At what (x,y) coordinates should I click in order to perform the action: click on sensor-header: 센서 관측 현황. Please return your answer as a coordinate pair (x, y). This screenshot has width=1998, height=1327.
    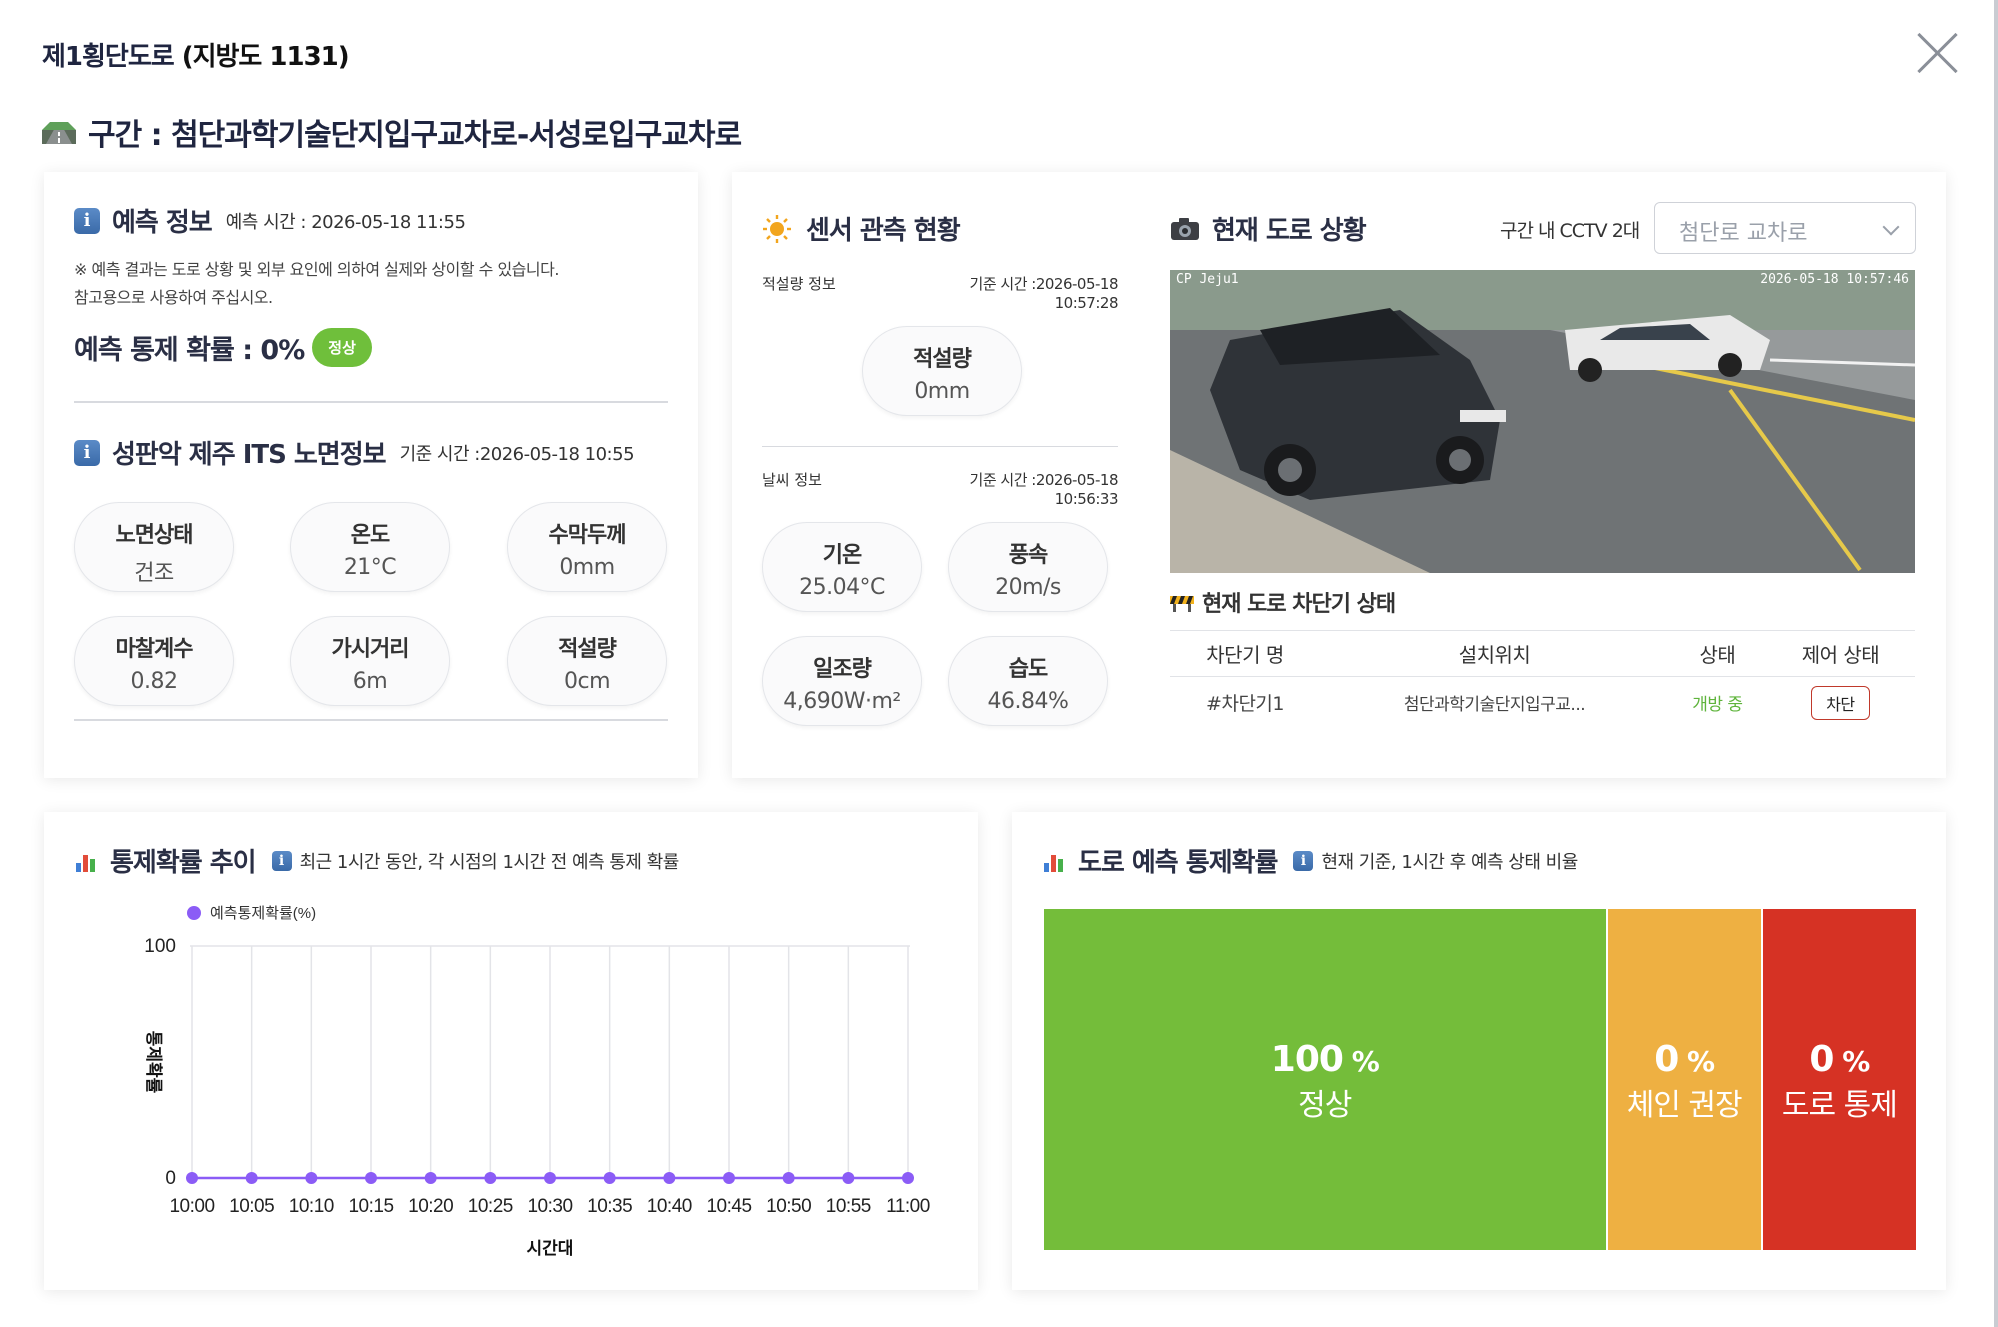
    Looking at the image, I should click on (861, 228).